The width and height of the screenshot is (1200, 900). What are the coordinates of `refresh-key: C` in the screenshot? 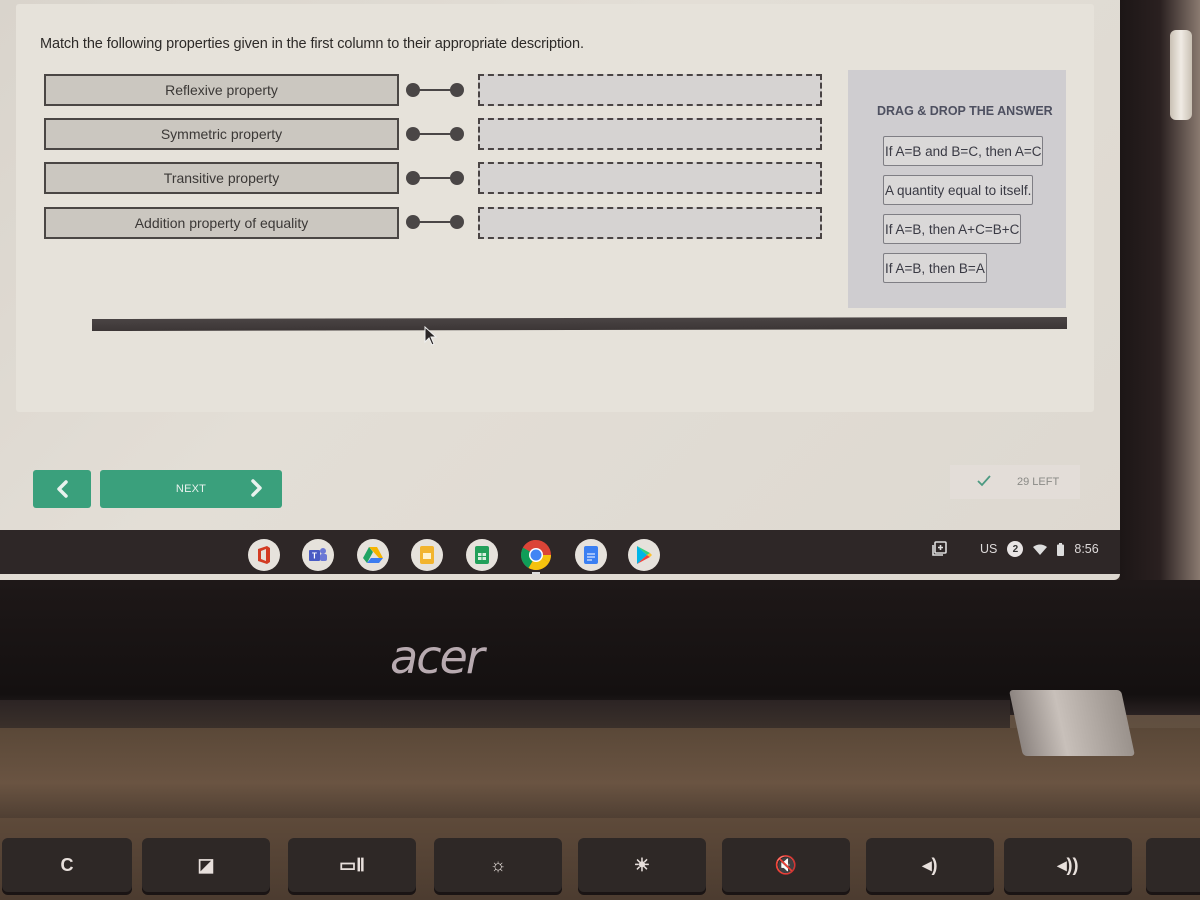 It's located at (67, 865).